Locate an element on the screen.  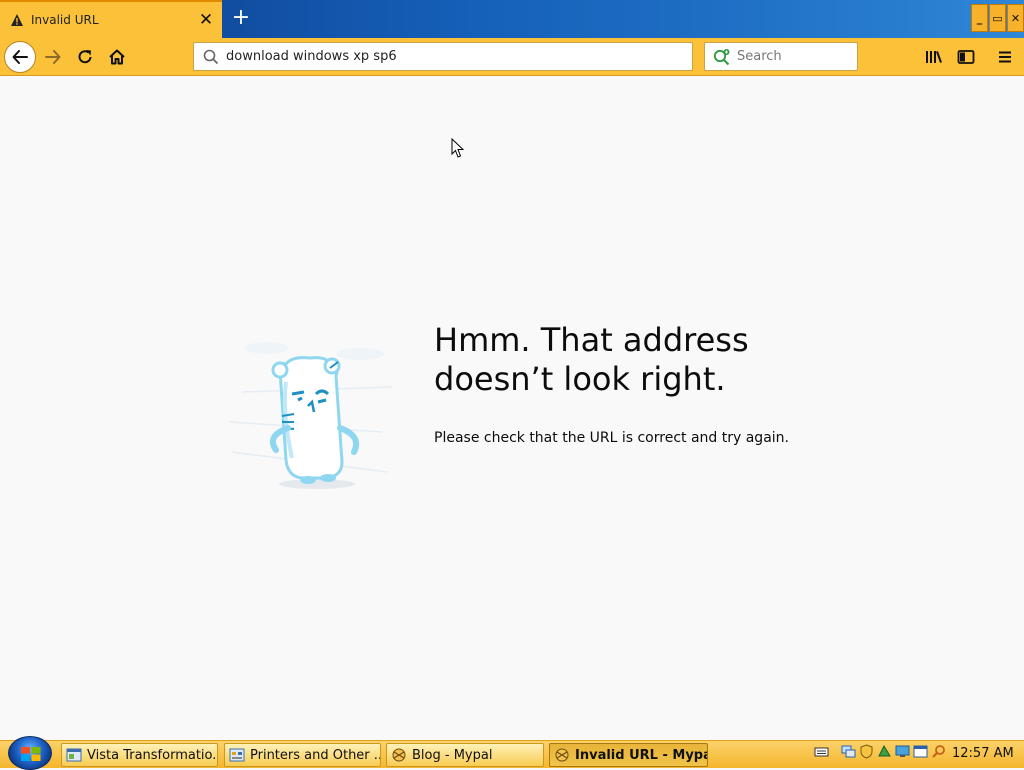
network-icon is located at coordinates (848, 751).